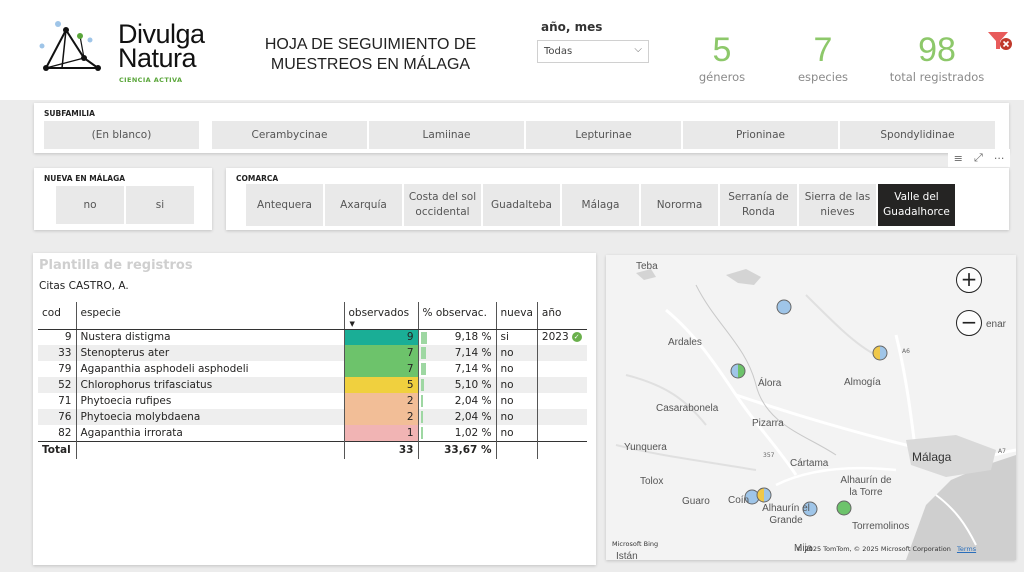 This screenshot has width=1024, height=572. I want to click on map-place-label: Coín, so click(739, 500).